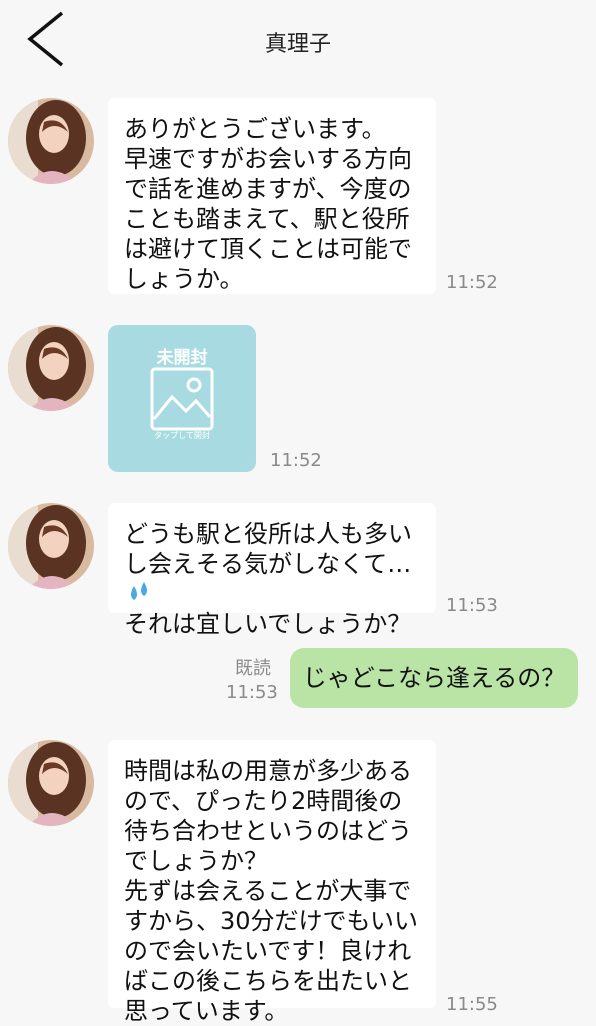 The width and height of the screenshot is (596, 1026). I want to click on message-time: 11:55, so click(472, 1004).